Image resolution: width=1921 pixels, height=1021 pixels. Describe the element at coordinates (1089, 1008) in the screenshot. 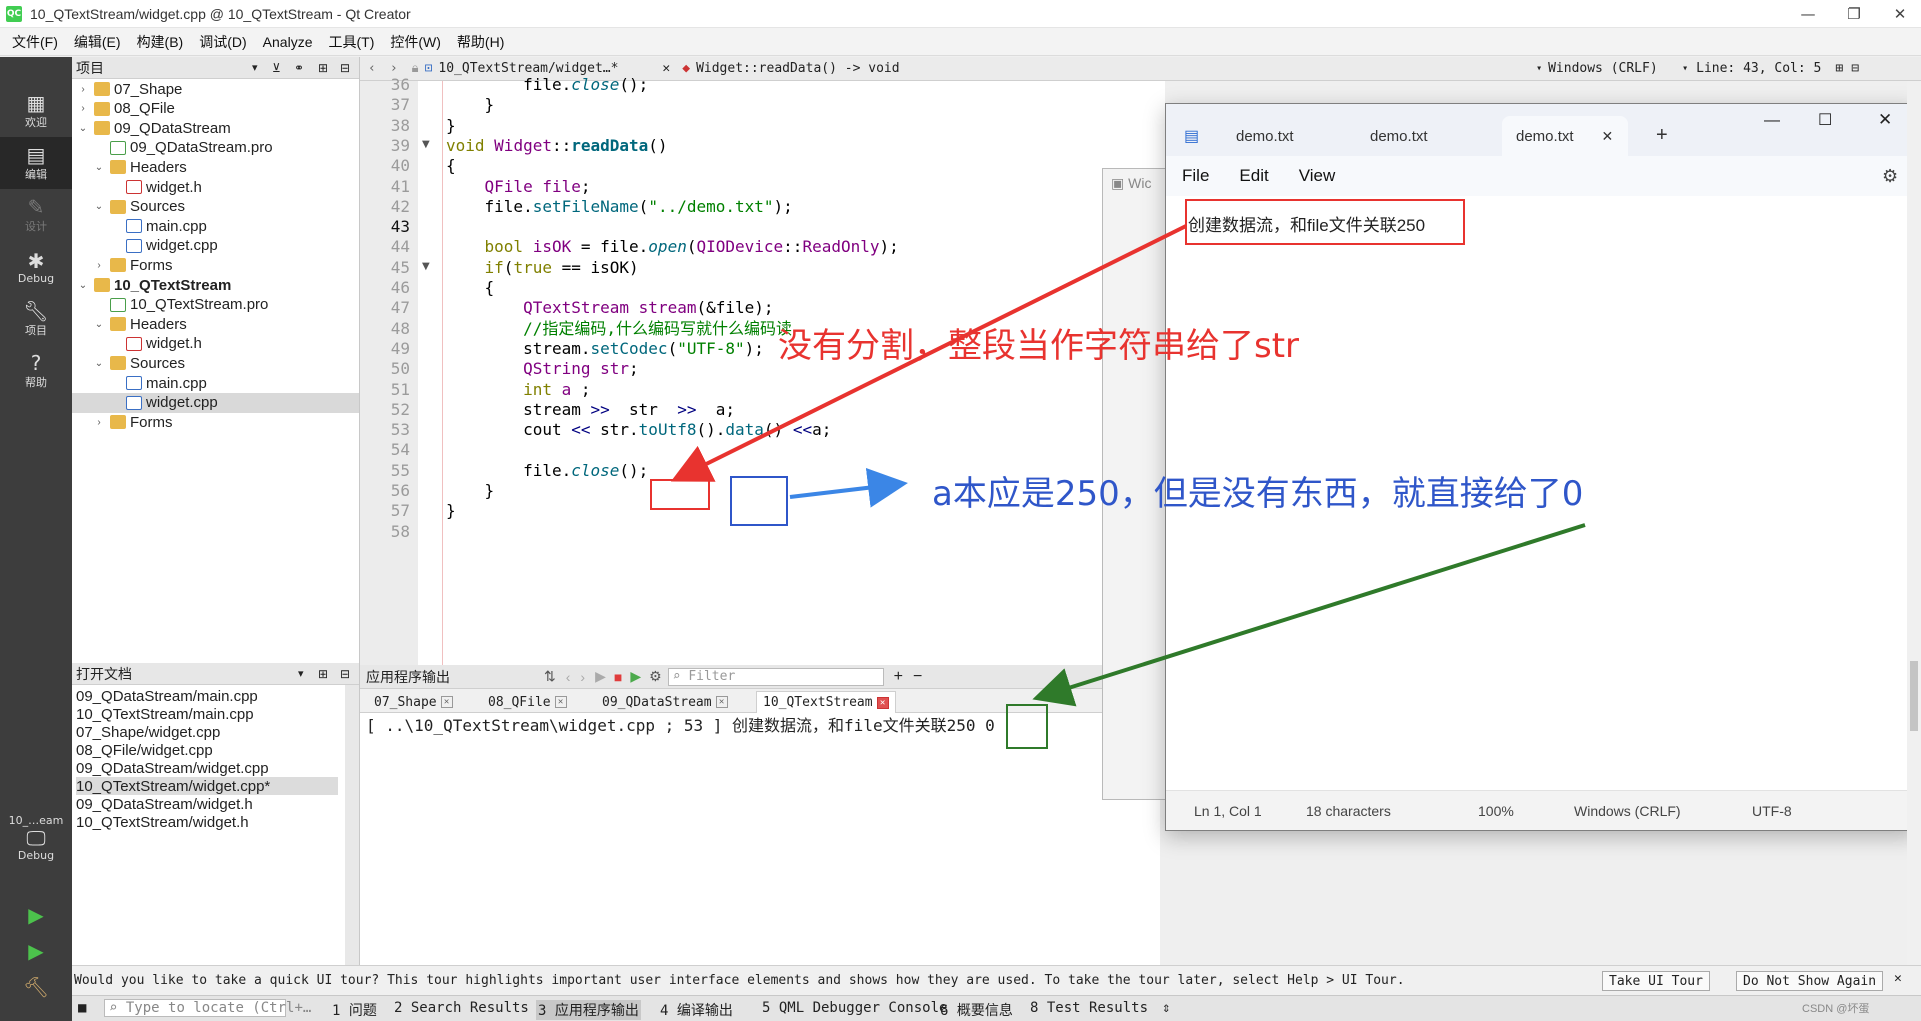

I see `pane-test-results: 8 Test Results` at that location.